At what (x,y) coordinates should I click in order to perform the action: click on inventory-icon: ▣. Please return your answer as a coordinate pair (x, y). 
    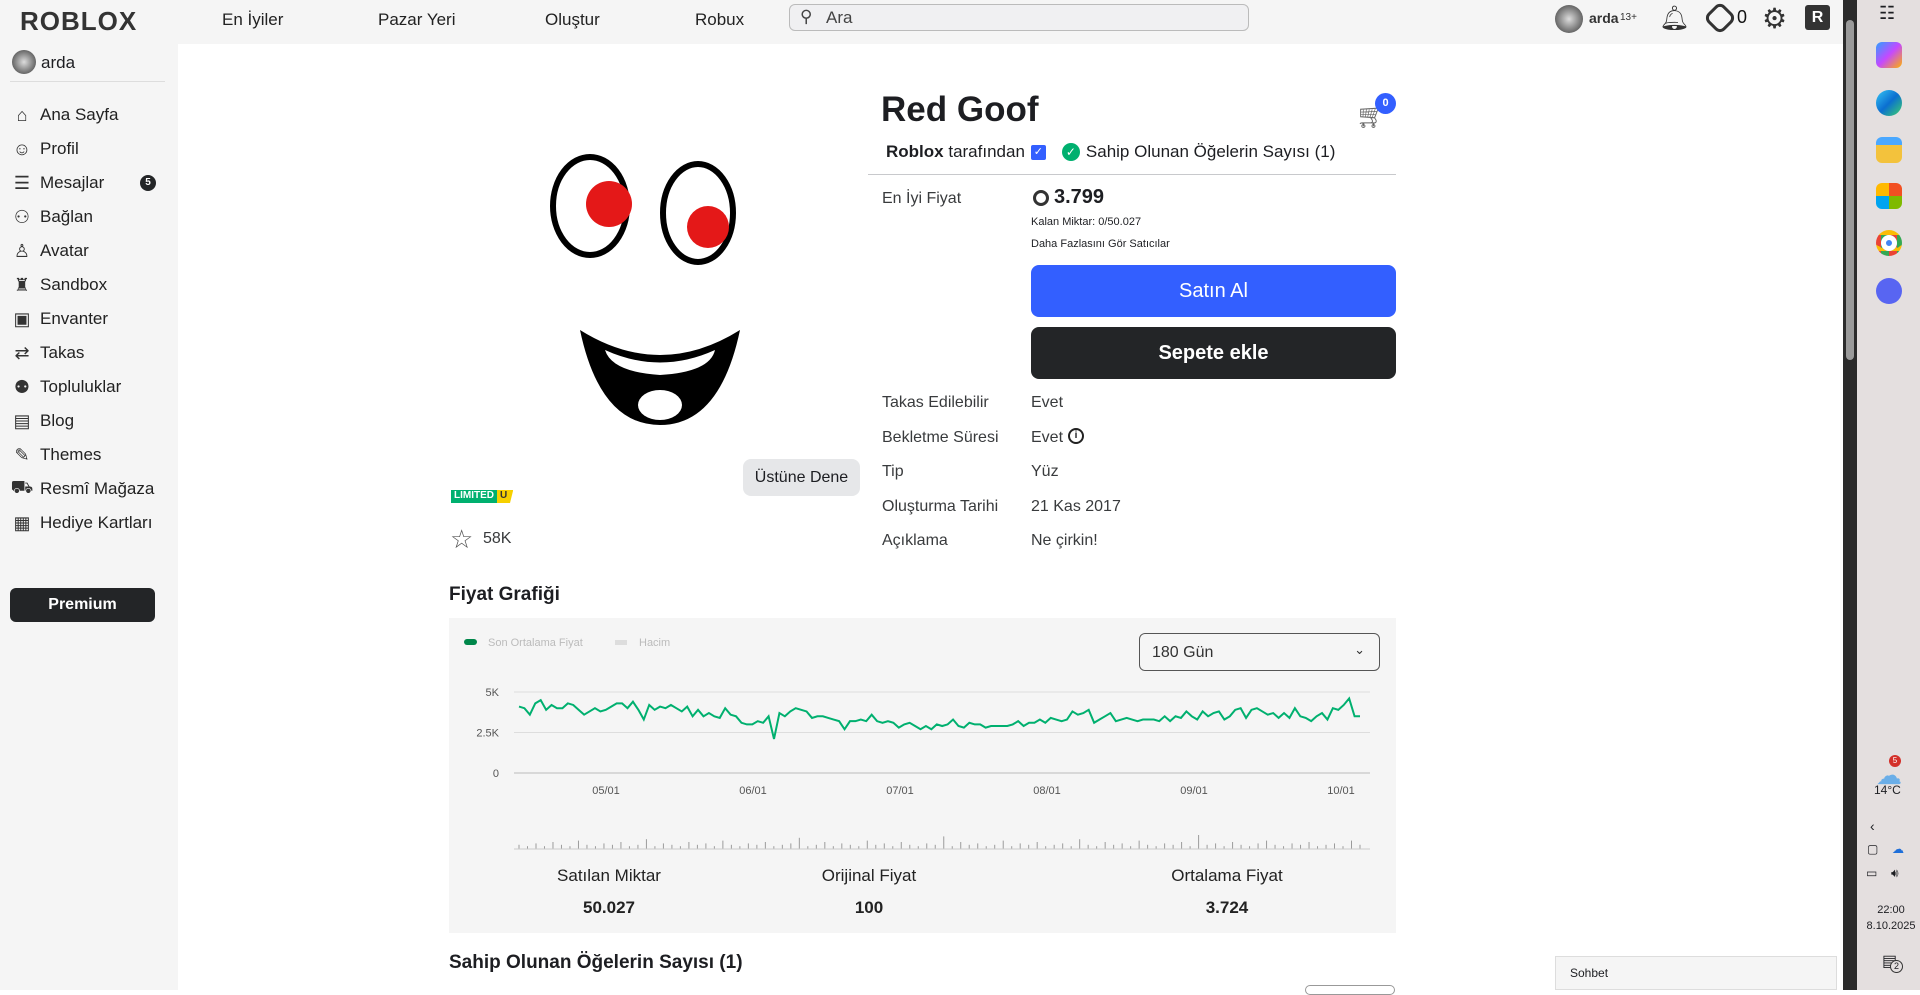
    Looking at the image, I should click on (22, 318).